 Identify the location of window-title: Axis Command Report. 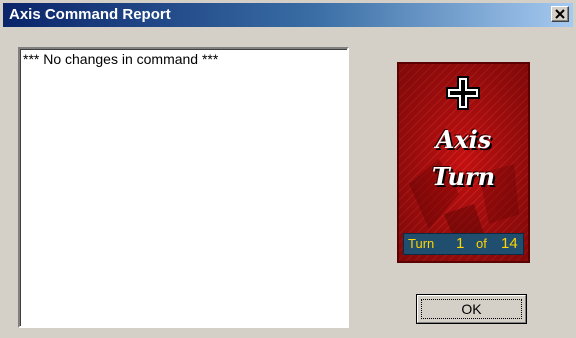
(90, 14).